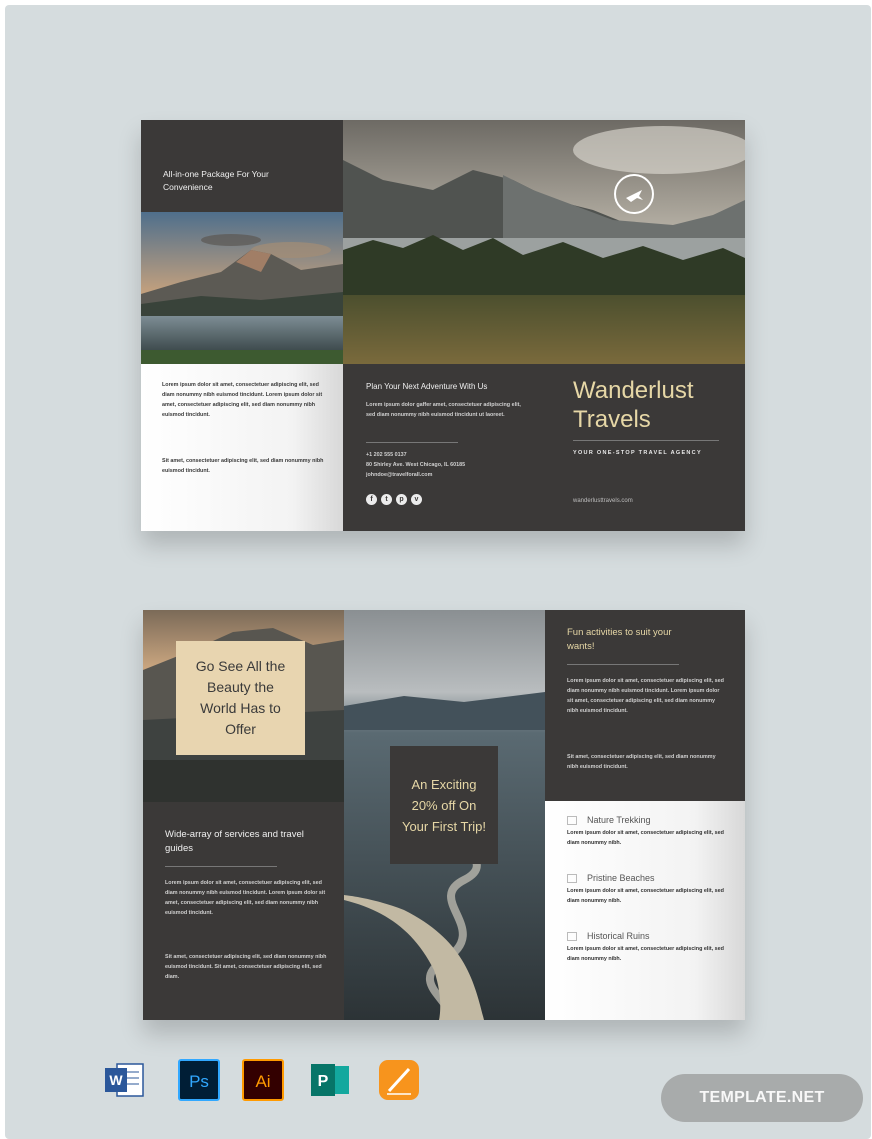 This screenshot has width=872, height=1139. I want to click on compatible-apps: W Ps Ai P, so click(268, 1081).